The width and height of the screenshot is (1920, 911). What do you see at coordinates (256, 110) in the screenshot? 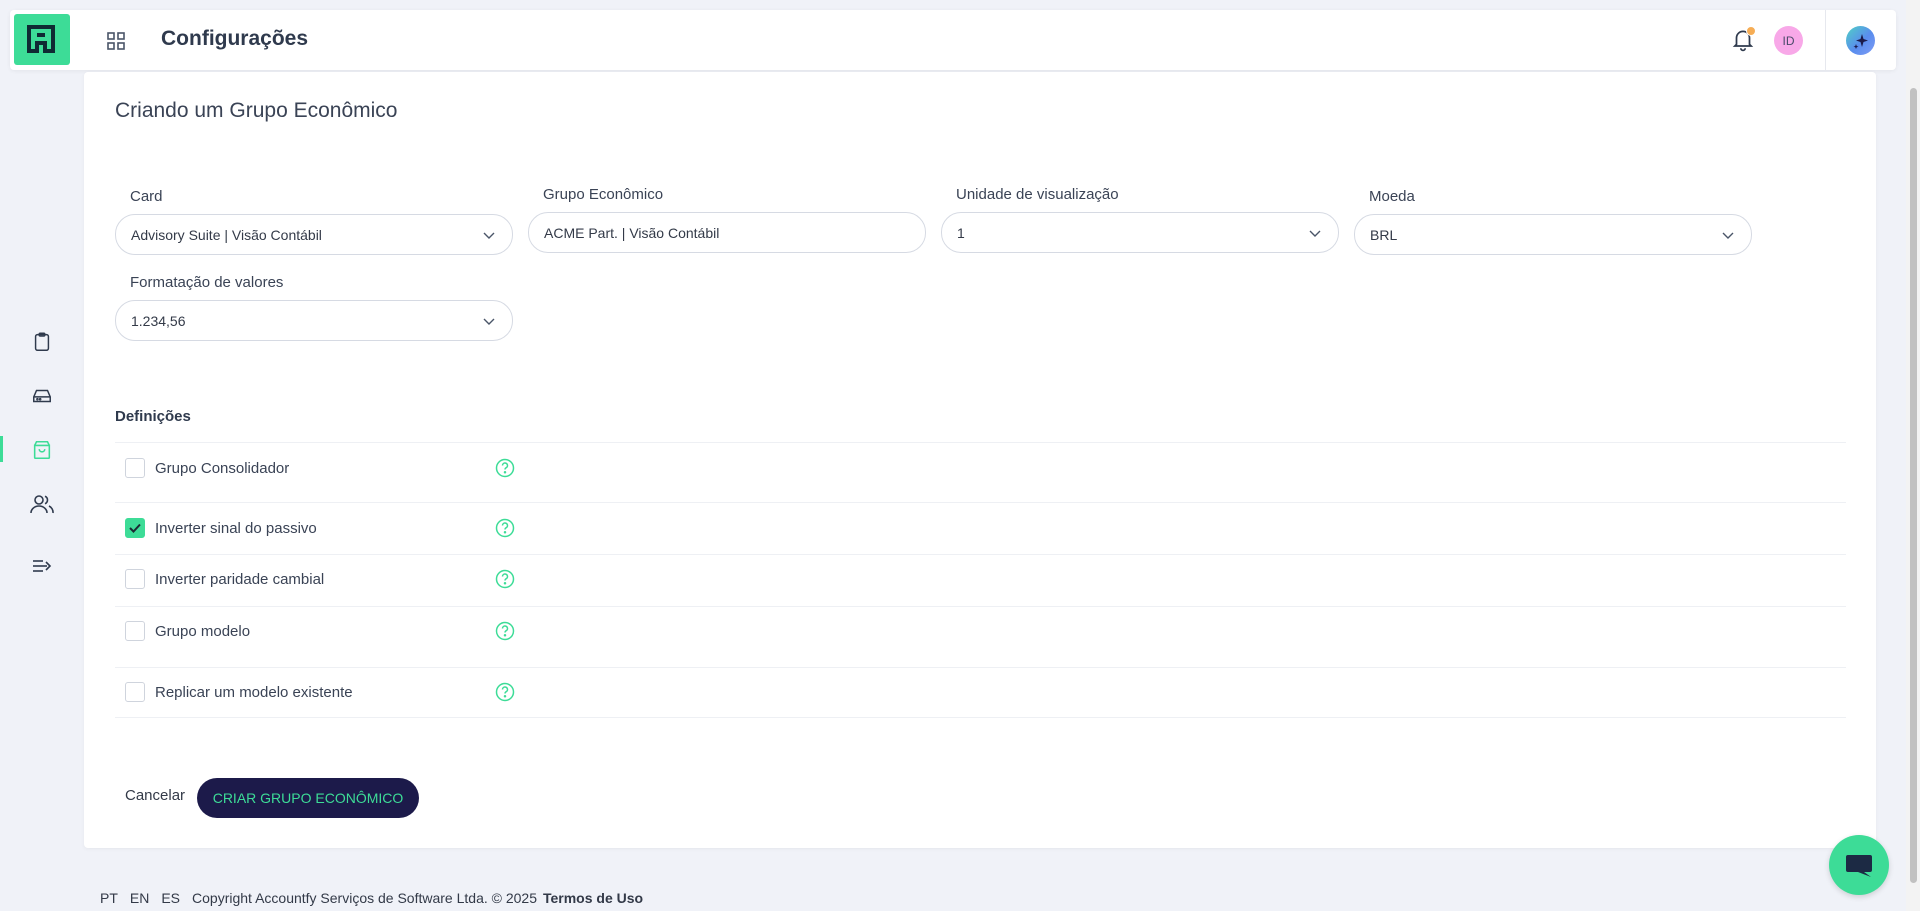
I see `form-title: Criando um Grupo Econômico` at bounding box center [256, 110].